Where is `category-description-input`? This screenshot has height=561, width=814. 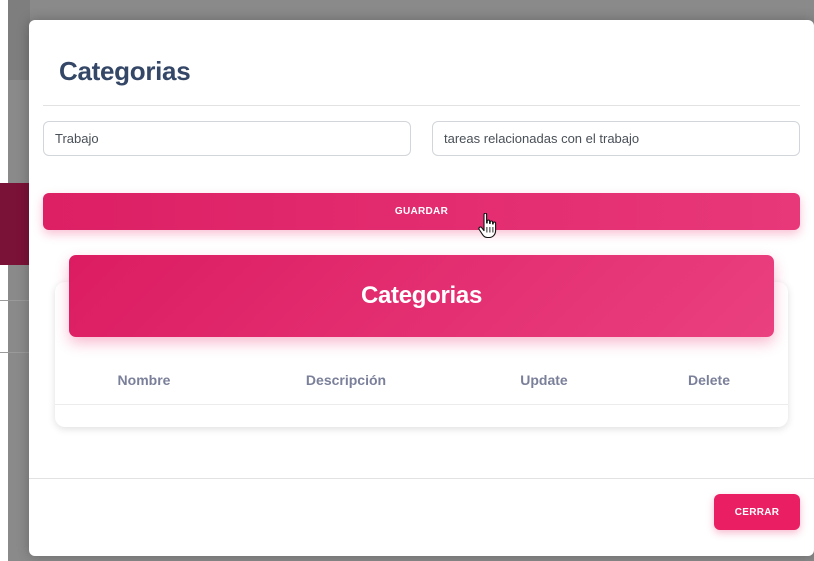 category-description-input is located at coordinates (616, 138).